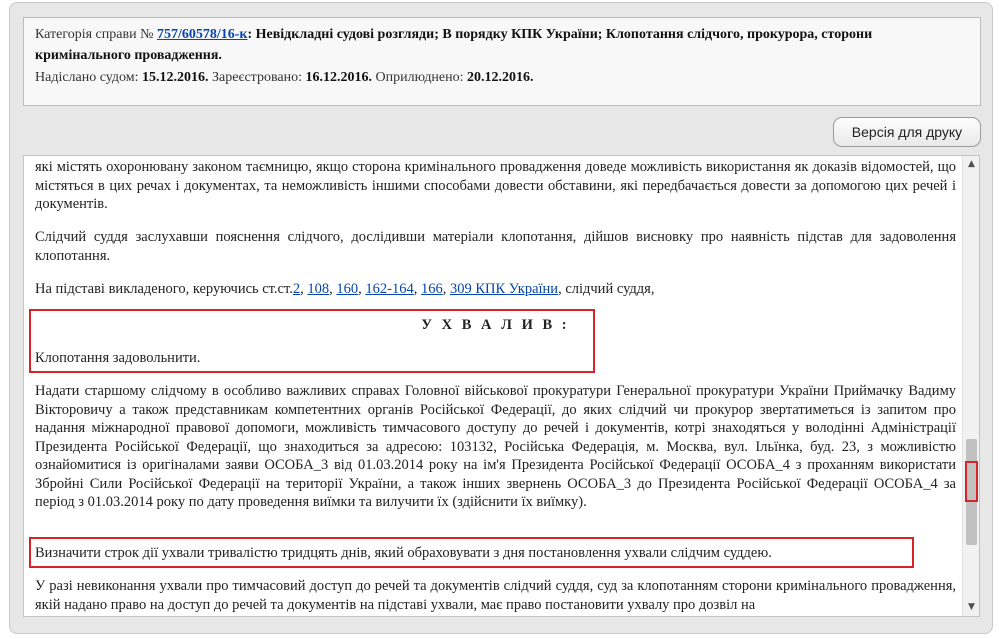 This screenshot has height=639, width=999. I want to click on article-link-160: 160, so click(347, 289).